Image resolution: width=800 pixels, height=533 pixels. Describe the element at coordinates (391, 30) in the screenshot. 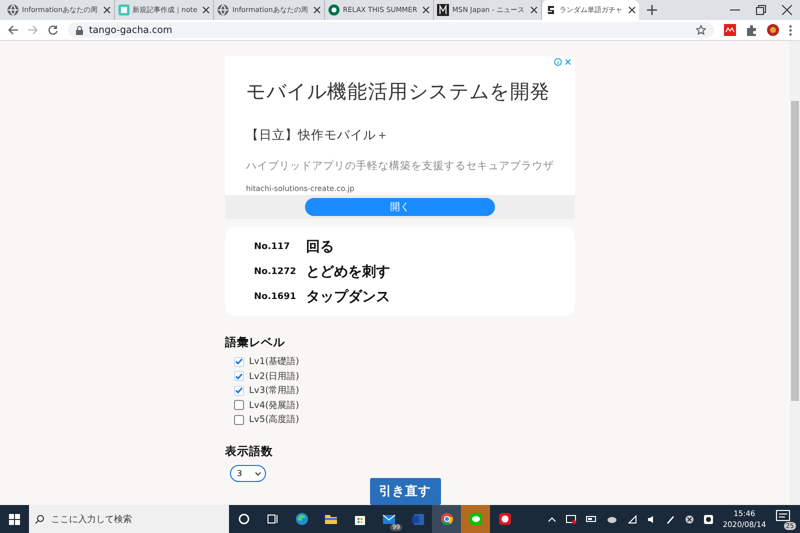

I see `address-bar: tango-gacha.com` at that location.